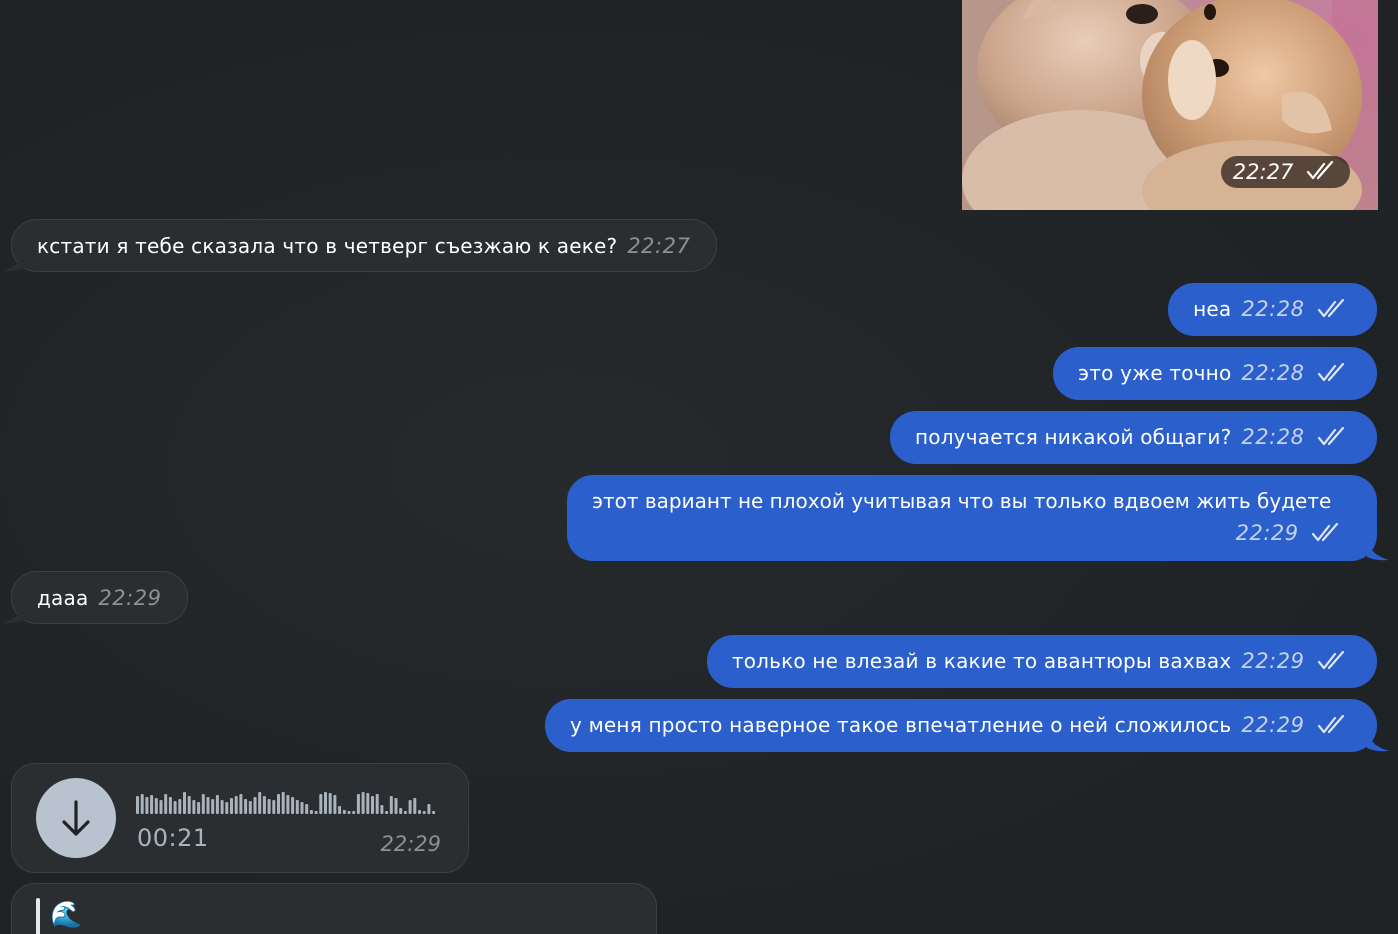 This screenshot has height=934, width=1398. I want to click on message-outgoing: неа 22:28, so click(1272, 309).